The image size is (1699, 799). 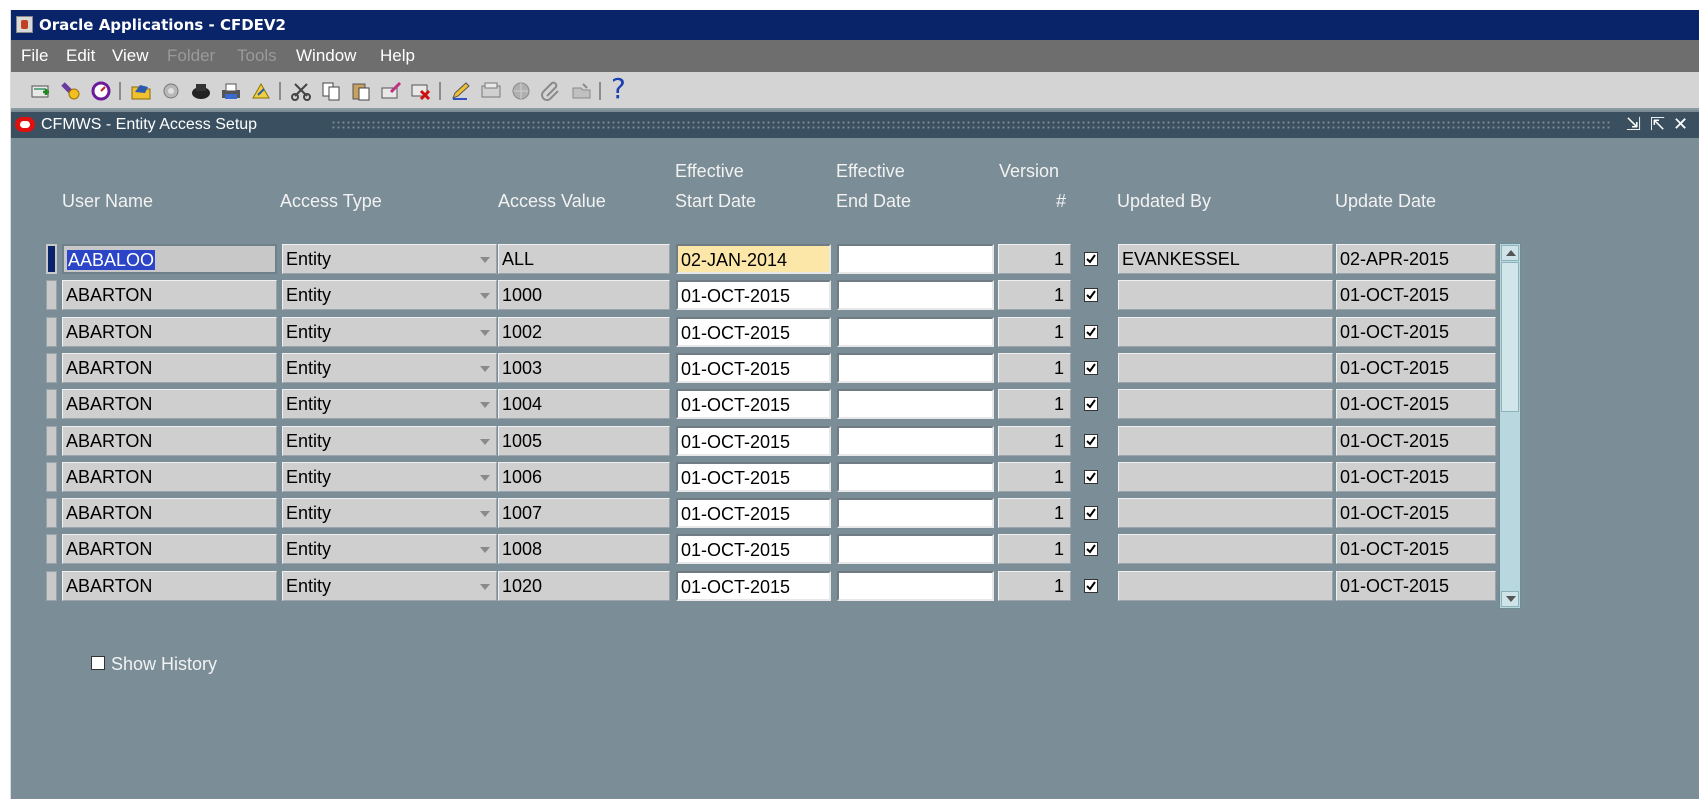 I want to click on open-folder-icon, so click(x=141, y=91).